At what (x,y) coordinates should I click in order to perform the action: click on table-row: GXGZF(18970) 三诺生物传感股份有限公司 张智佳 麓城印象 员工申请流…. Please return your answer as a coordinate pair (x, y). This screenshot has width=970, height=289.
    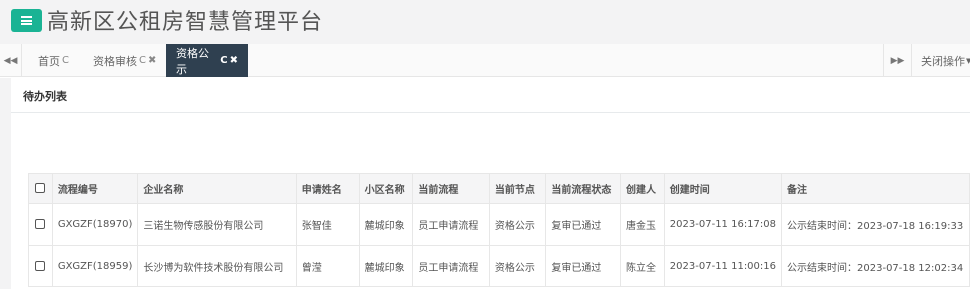
    Looking at the image, I should click on (499, 224).